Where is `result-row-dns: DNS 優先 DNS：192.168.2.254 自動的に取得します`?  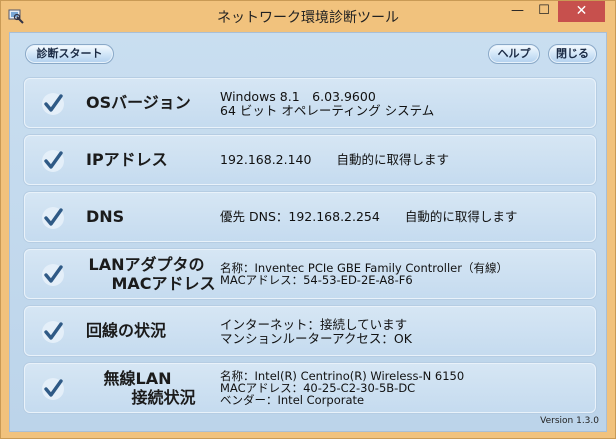 result-row-dns: DNS 優先 DNS：192.168.2.254 自動的に取得します is located at coordinates (310, 217).